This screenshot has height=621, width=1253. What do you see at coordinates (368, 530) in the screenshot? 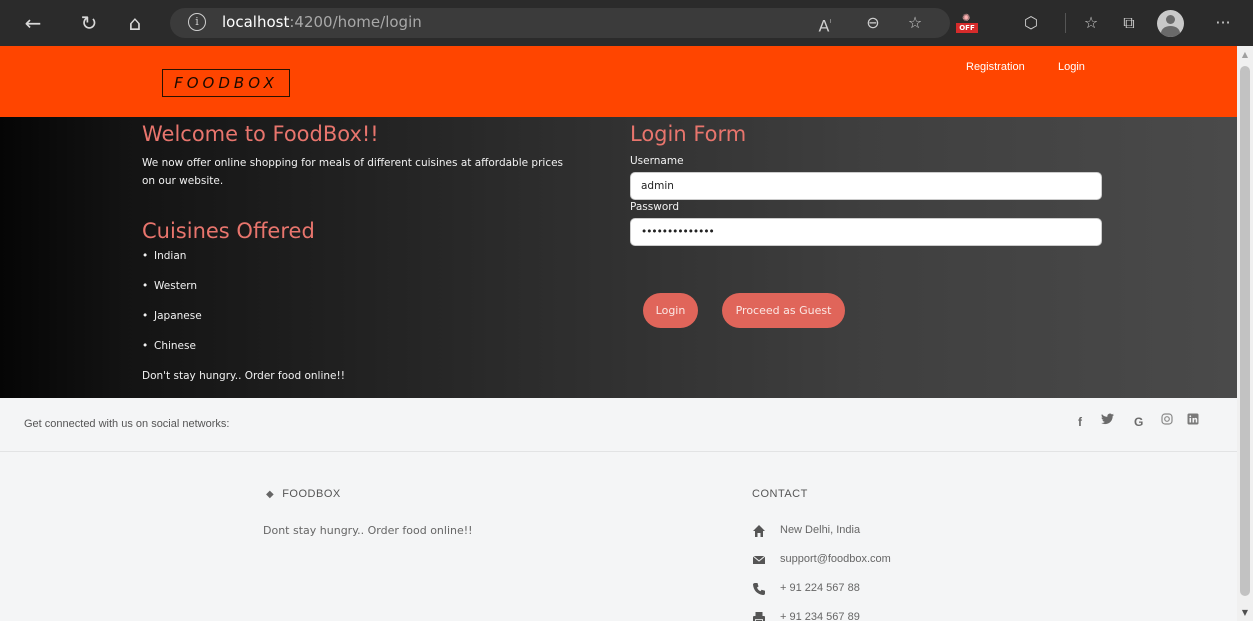
I see `footer-brand-text: Dont stay hungry.. Order food online!!` at bounding box center [368, 530].